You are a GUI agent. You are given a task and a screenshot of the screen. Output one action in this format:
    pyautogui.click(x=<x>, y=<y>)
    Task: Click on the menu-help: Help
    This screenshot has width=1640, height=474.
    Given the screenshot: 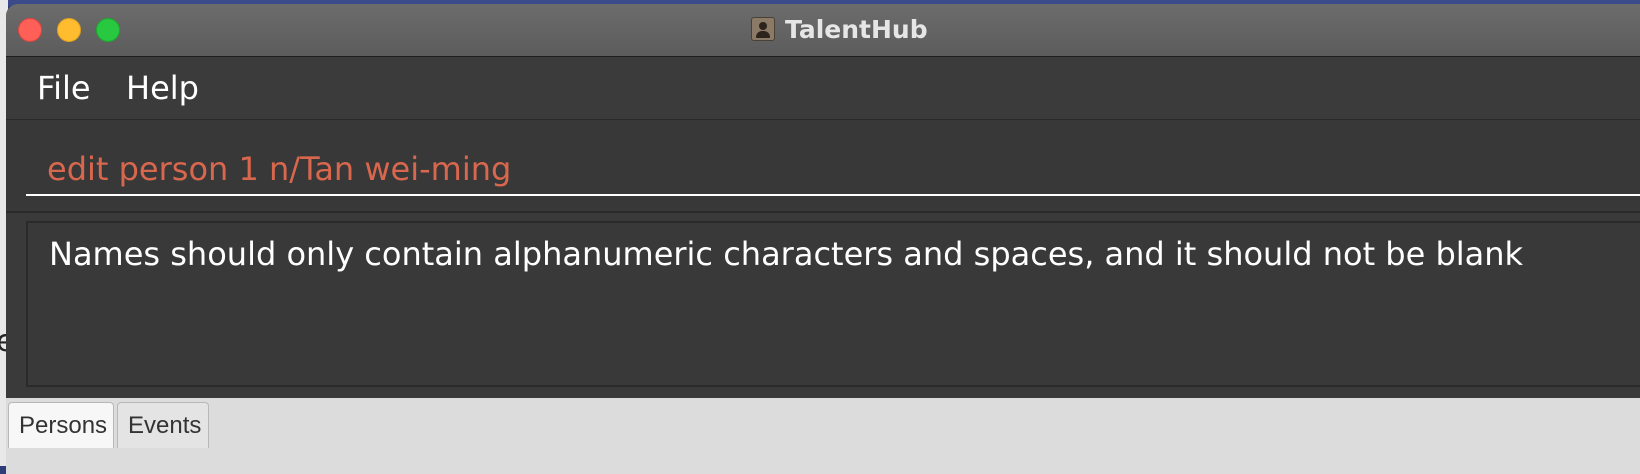 What is the action you would take?
    pyautogui.click(x=162, y=88)
    